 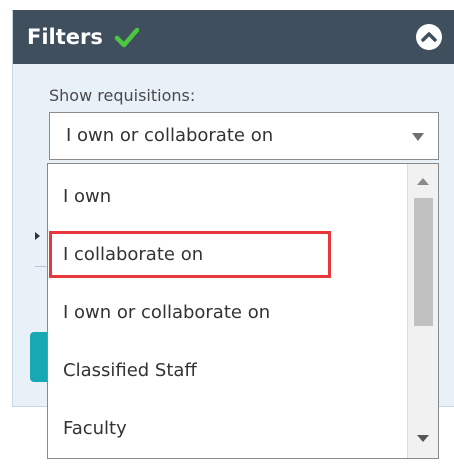 What do you see at coordinates (233, 37) in the screenshot?
I see `filters-header: Filters` at bounding box center [233, 37].